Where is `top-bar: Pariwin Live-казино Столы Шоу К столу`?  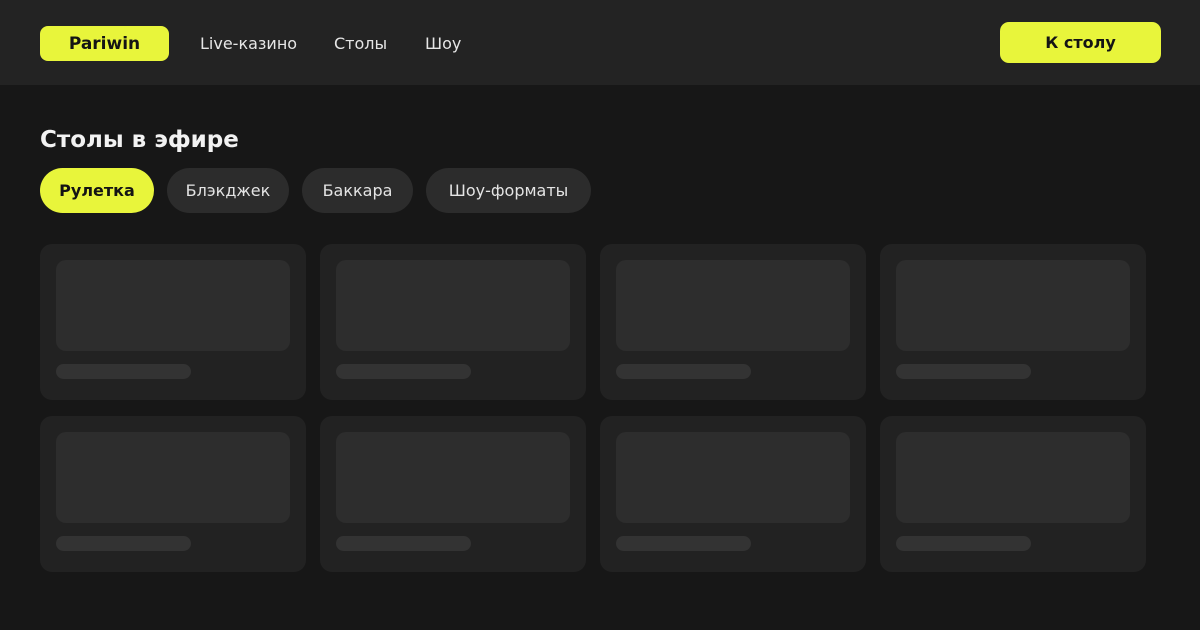
top-bar: Pariwin Live-казино Столы Шоу К столу is located at coordinates (600, 42).